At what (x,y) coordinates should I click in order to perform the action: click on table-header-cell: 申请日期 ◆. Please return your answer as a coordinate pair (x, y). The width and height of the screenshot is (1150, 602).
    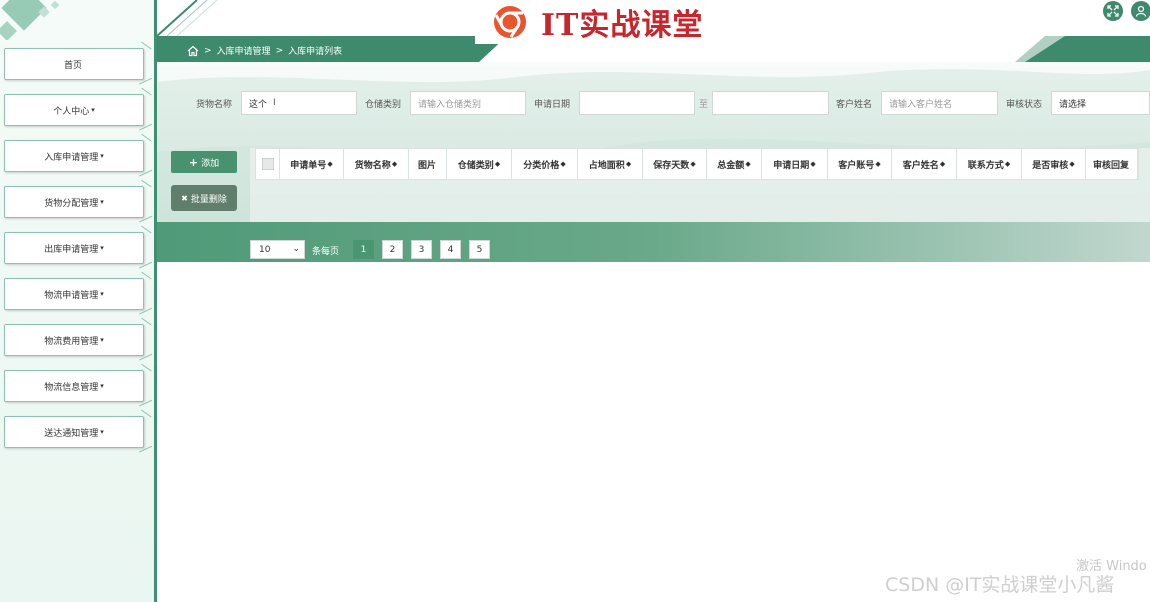
    Looking at the image, I should click on (795, 164).